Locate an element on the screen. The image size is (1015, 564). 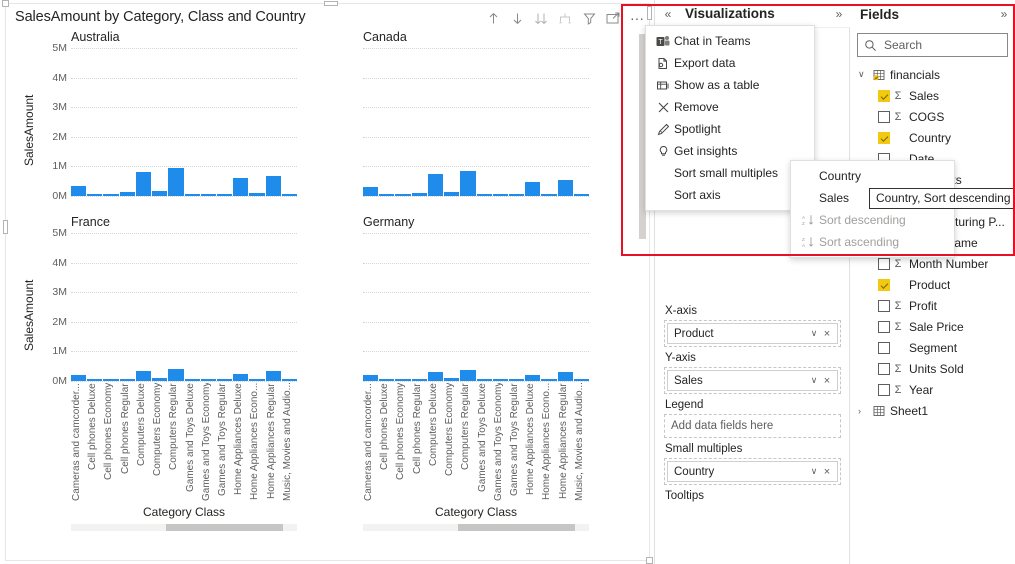
fields-expand-icon: » is located at coordinates (1004, 14).